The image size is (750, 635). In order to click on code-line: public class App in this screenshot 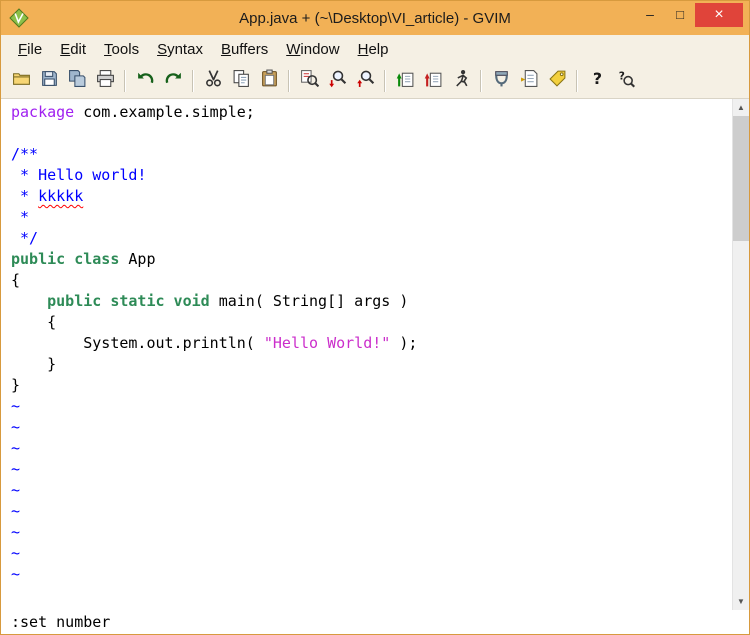, I will do `click(371, 259)`.